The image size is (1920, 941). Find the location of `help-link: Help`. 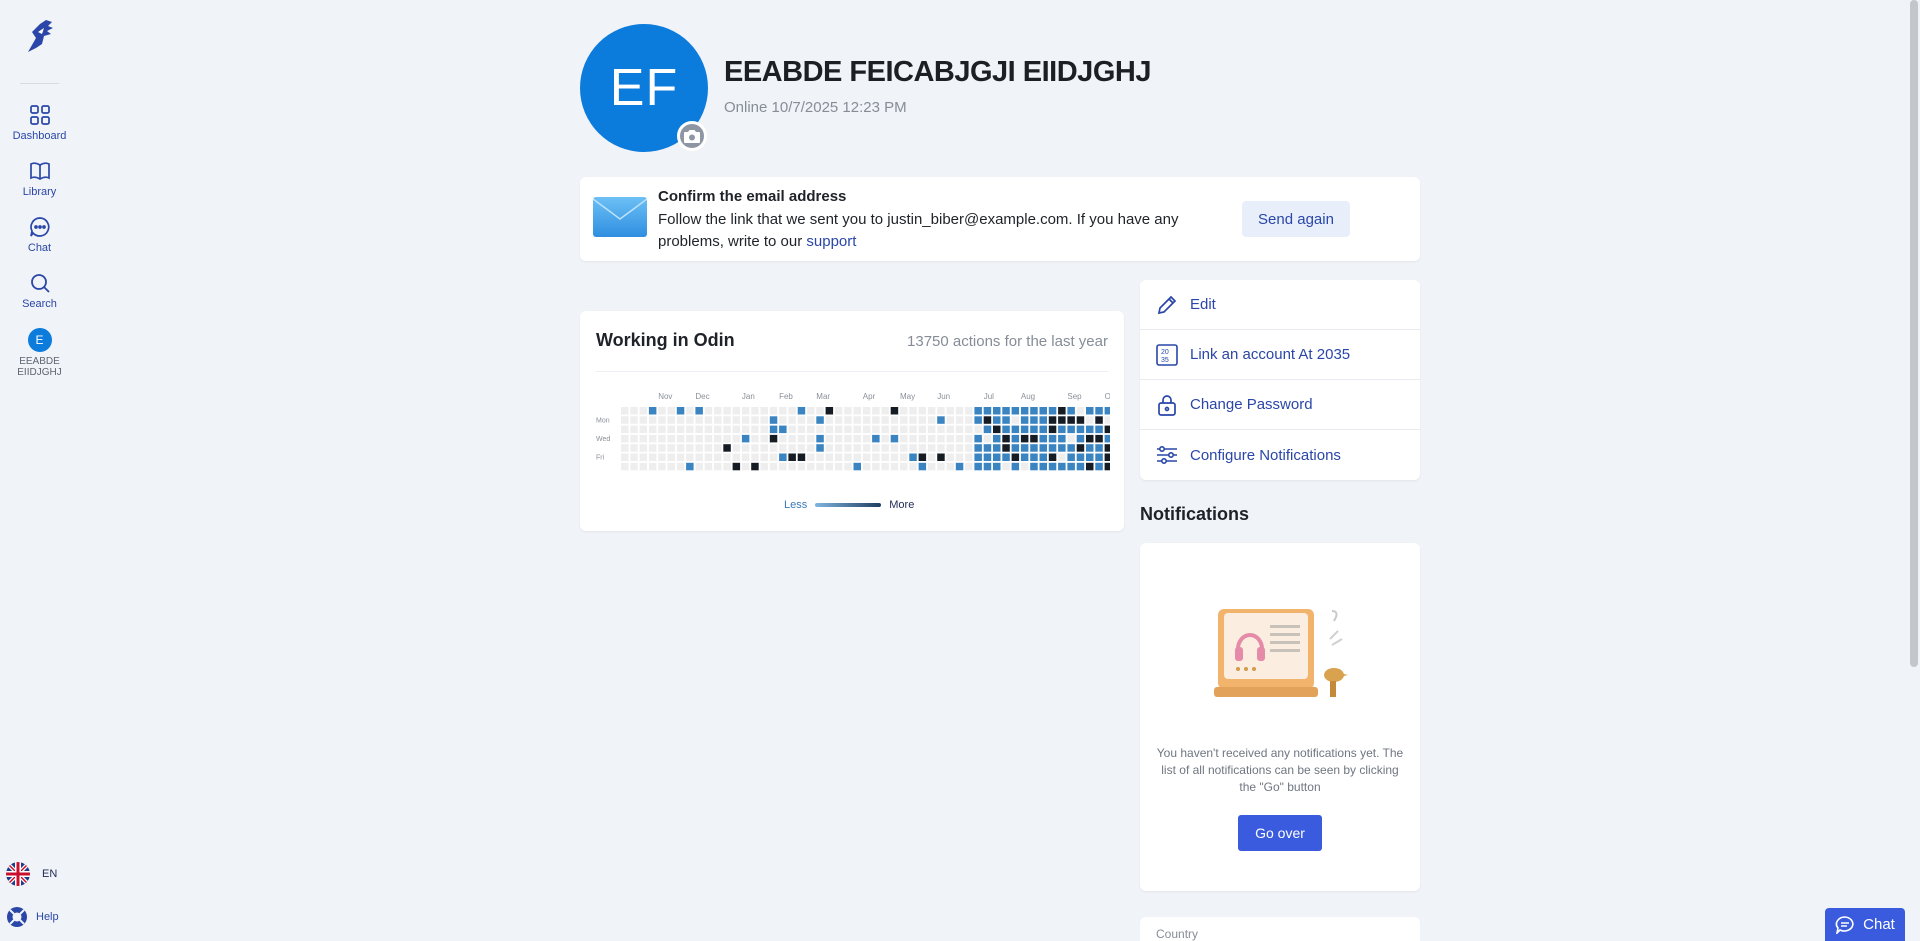

help-link: Help is located at coordinates (32, 917).